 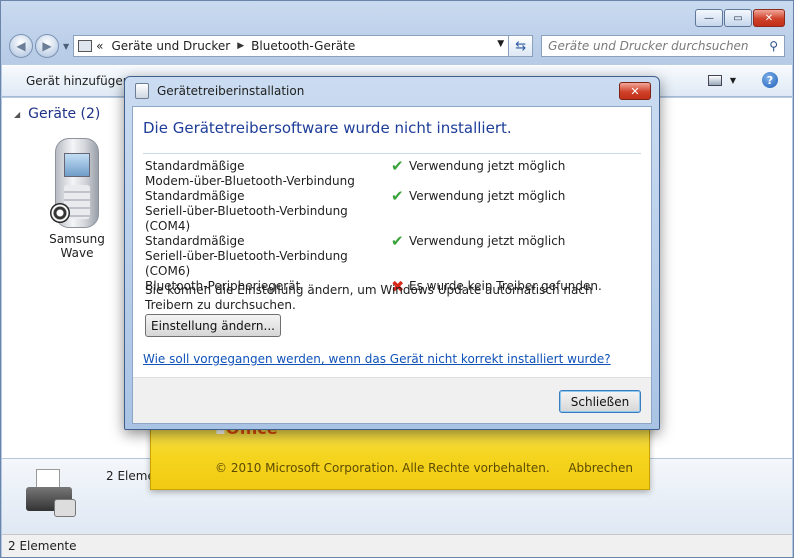 I want to click on search-box: Geräte und Drucker durchsuchen ⚲, so click(x=663, y=46).